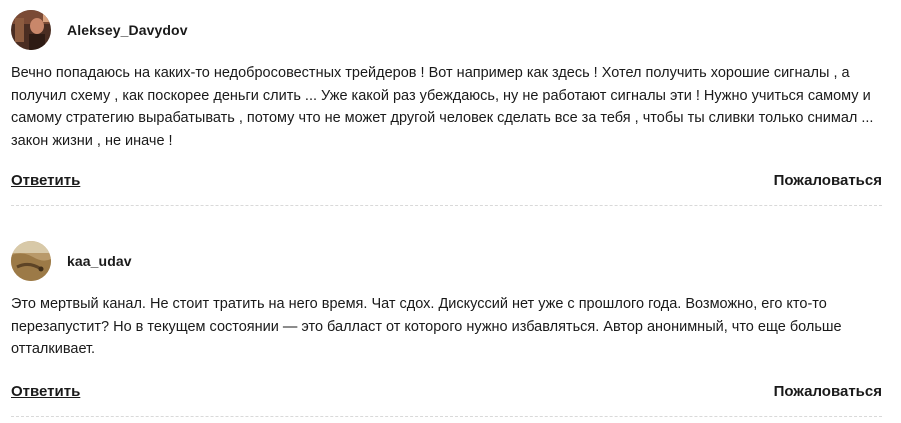 The width and height of the screenshot is (901, 423). What do you see at coordinates (446, 261) in the screenshot?
I see `comment-header: kaa_udav` at bounding box center [446, 261].